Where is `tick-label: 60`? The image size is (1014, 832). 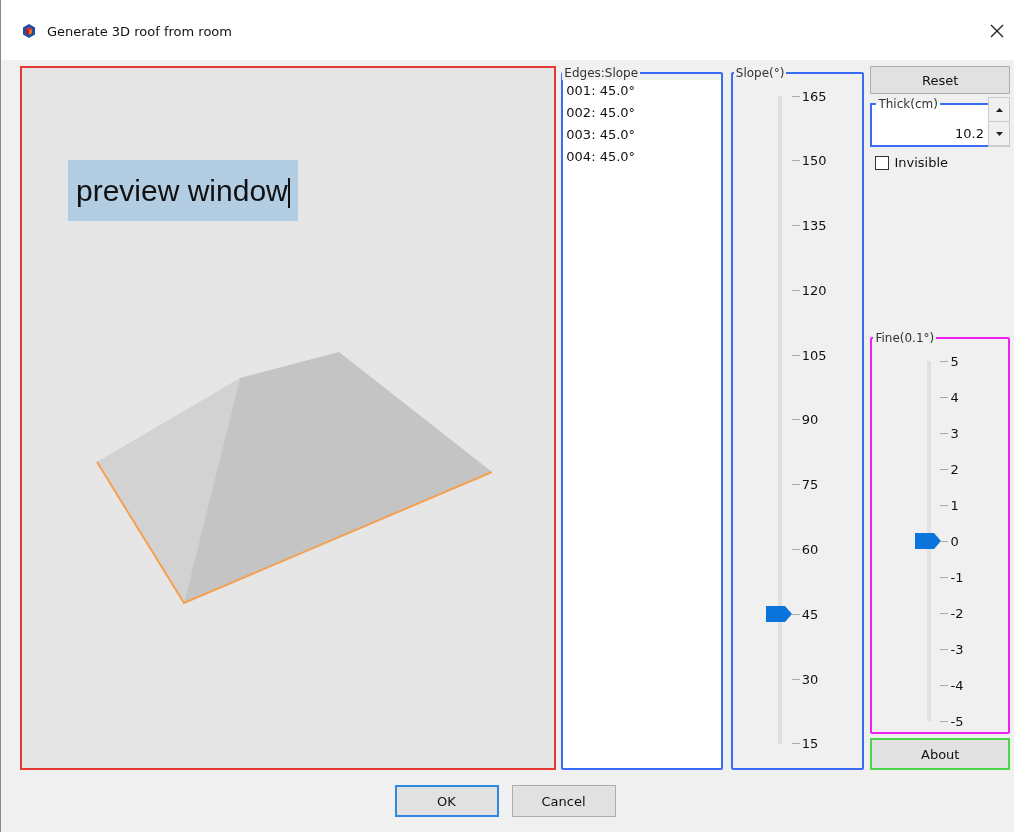 tick-label: 60 is located at coordinates (810, 550).